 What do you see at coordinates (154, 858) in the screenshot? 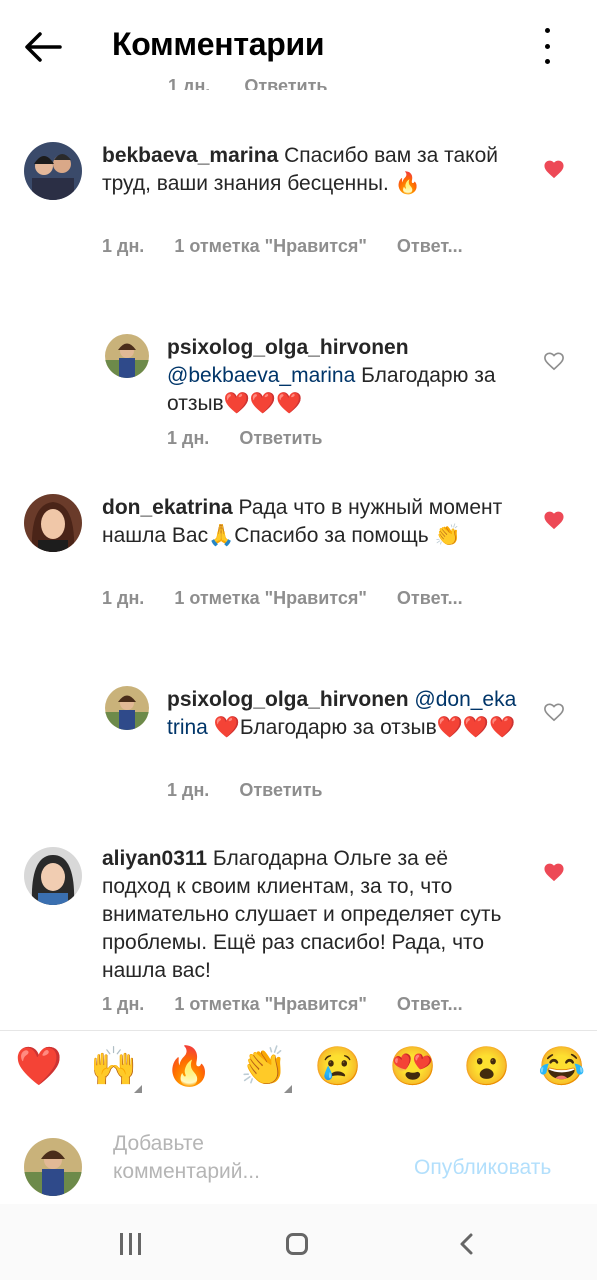
I see `comment-username: aliyan0311` at bounding box center [154, 858].